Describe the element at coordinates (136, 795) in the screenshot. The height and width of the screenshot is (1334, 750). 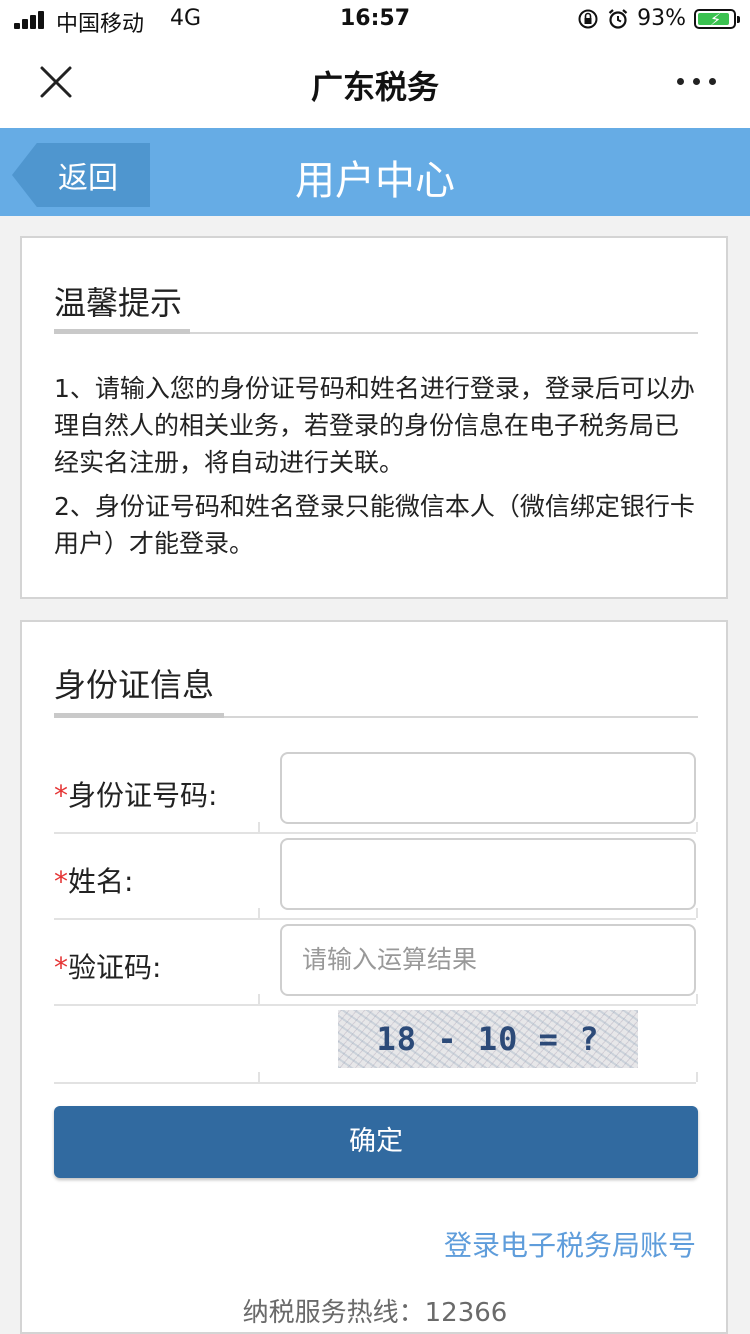
I see `id-number-label: *身份证号码:` at that location.